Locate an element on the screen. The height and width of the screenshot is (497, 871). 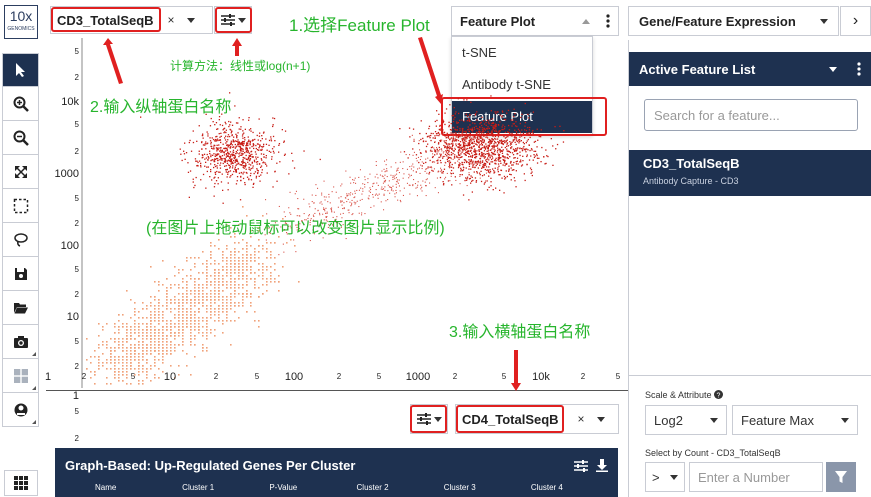
arrow-to-feature-plot is located at coordinates (430, 70).